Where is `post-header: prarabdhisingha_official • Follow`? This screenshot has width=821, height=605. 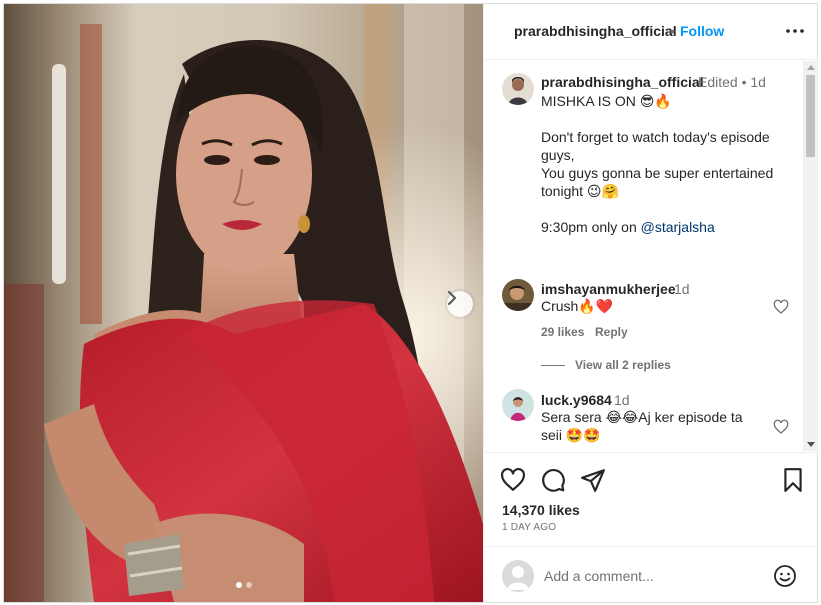
post-header: prarabdhisingha_official • Follow is located at coordinates (651, 32).